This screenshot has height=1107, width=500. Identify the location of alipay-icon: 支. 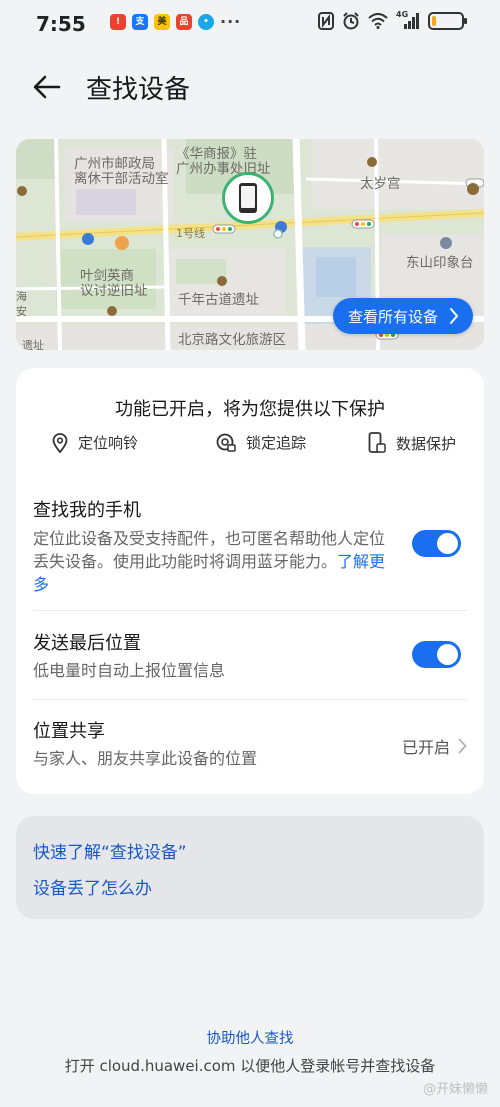
(140, 22).